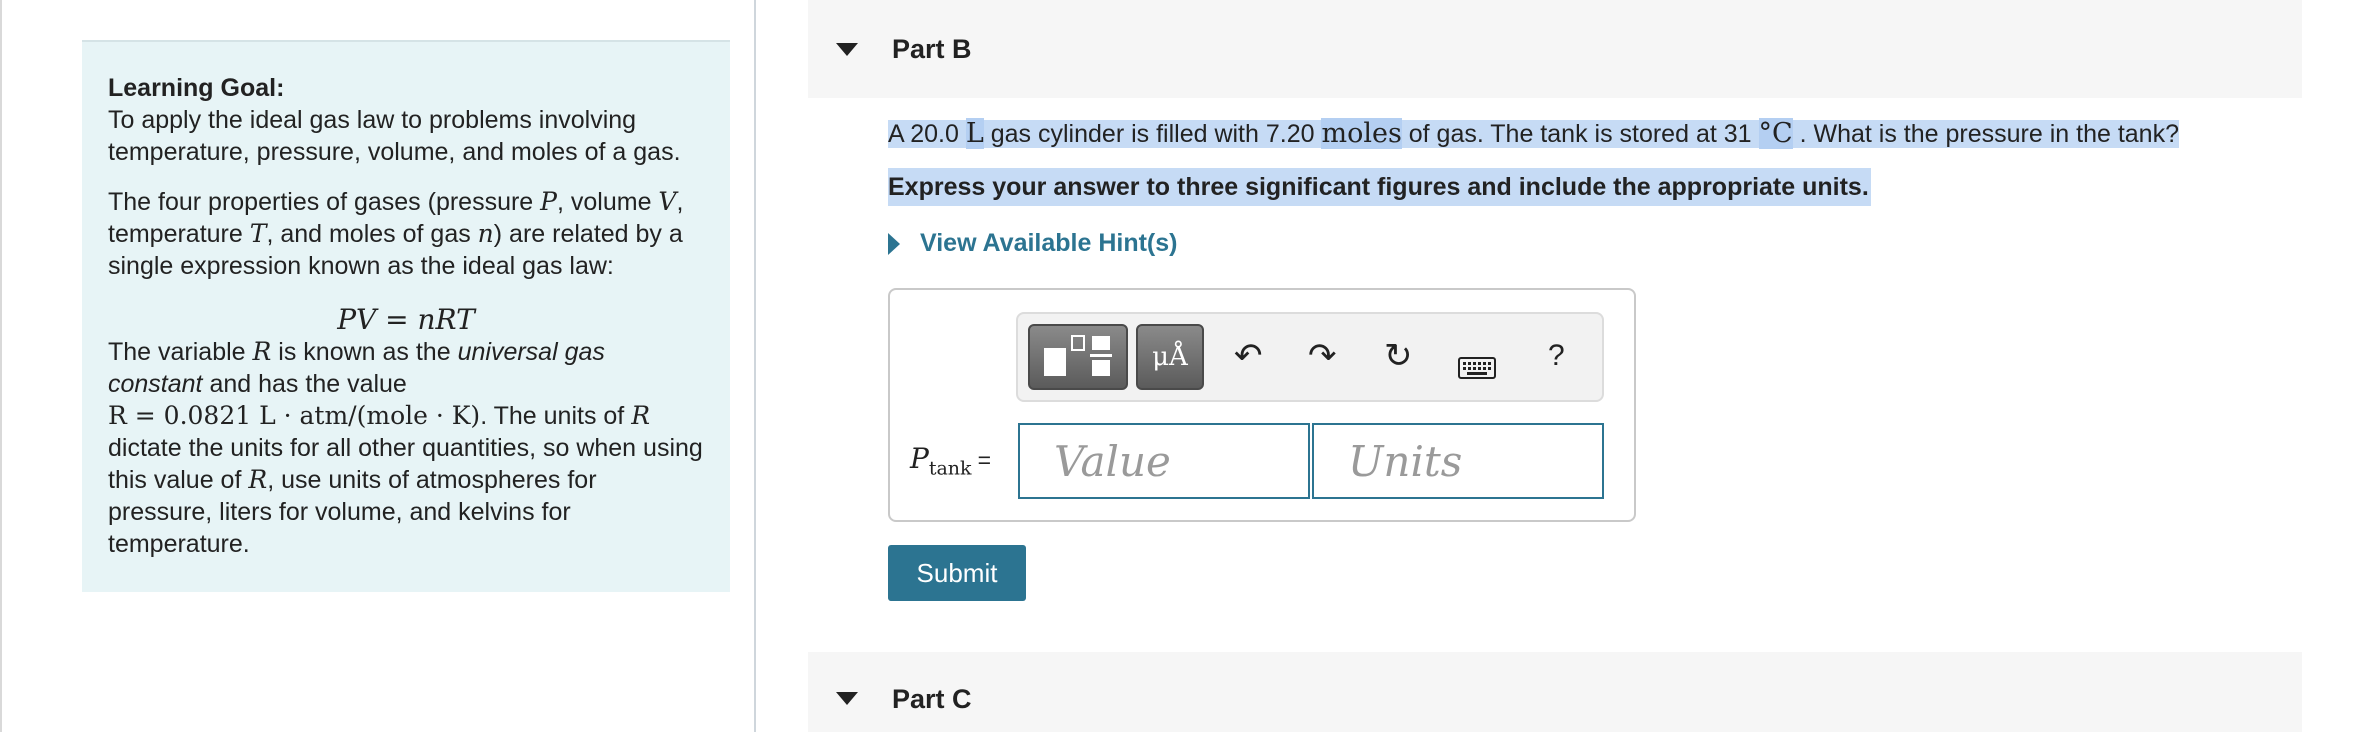  I want to click on undo-icon: ↶, so click(1248, 356).